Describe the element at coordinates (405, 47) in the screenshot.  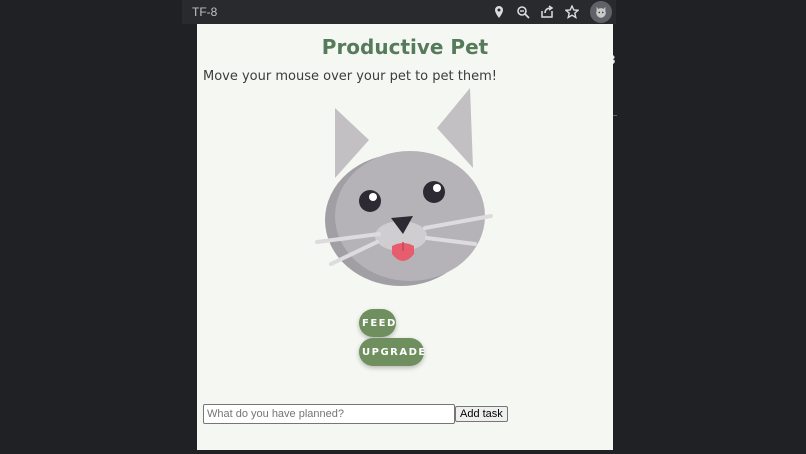
I see `page-title: Productive Pet` at that location.